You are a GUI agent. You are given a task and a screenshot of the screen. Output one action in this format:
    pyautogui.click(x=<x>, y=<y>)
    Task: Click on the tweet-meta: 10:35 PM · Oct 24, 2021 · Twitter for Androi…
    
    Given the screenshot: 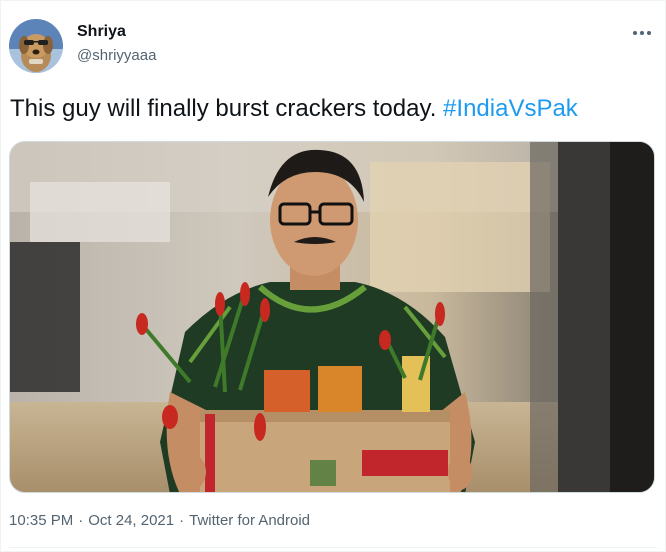 What is the action you would take?
    pyautogui.click(x=159, y=520)
    